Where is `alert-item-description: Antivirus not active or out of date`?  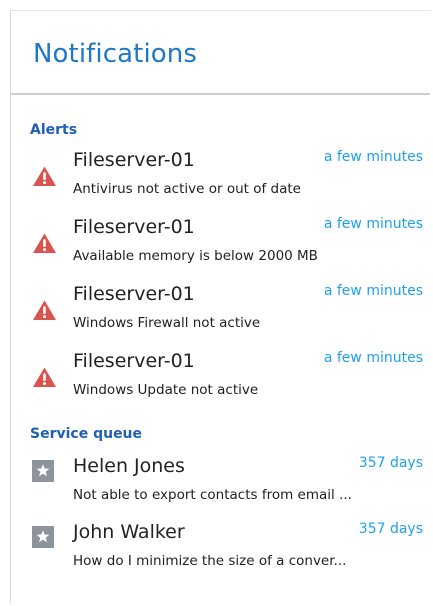
alert-item-description: Antivirus not active or out of date is located at coordinates (187, 189).